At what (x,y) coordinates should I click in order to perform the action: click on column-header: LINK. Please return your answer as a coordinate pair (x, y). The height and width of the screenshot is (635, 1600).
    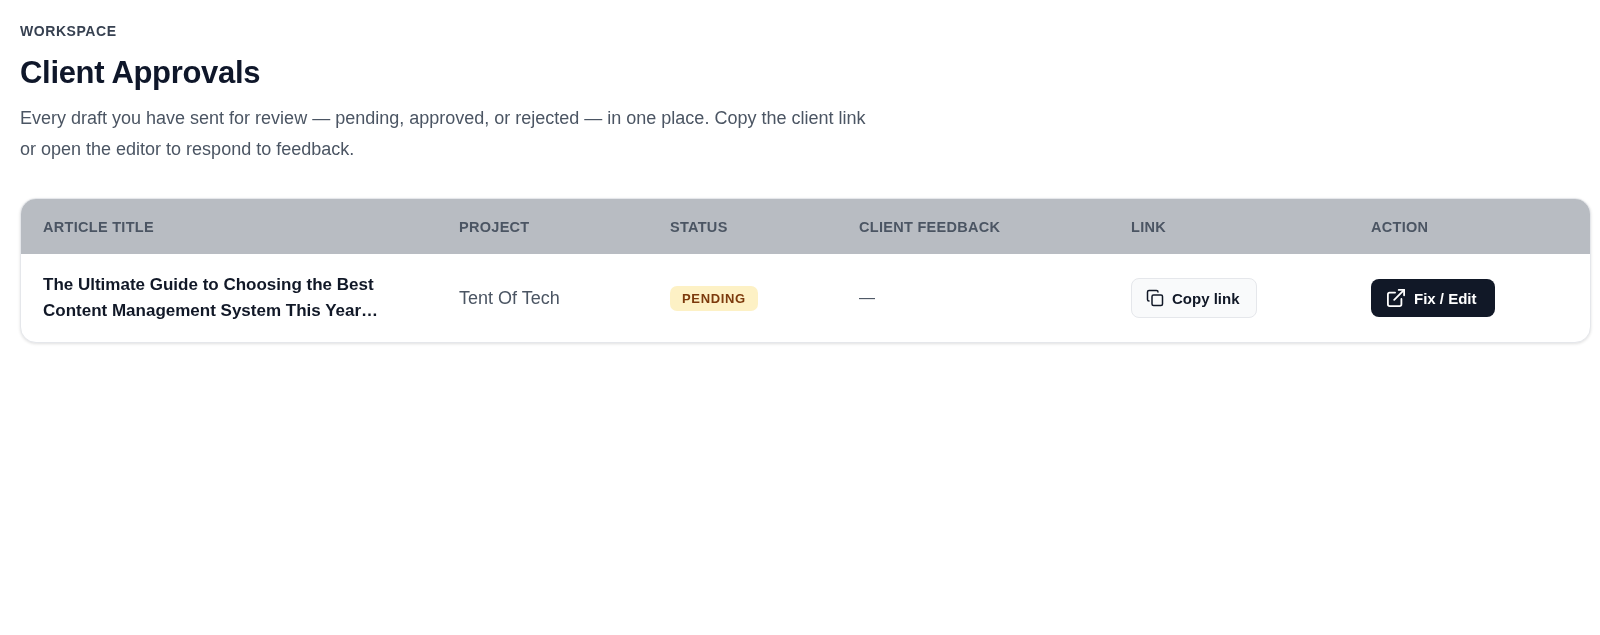
    Looking at the image, I should click on (1148, 226).